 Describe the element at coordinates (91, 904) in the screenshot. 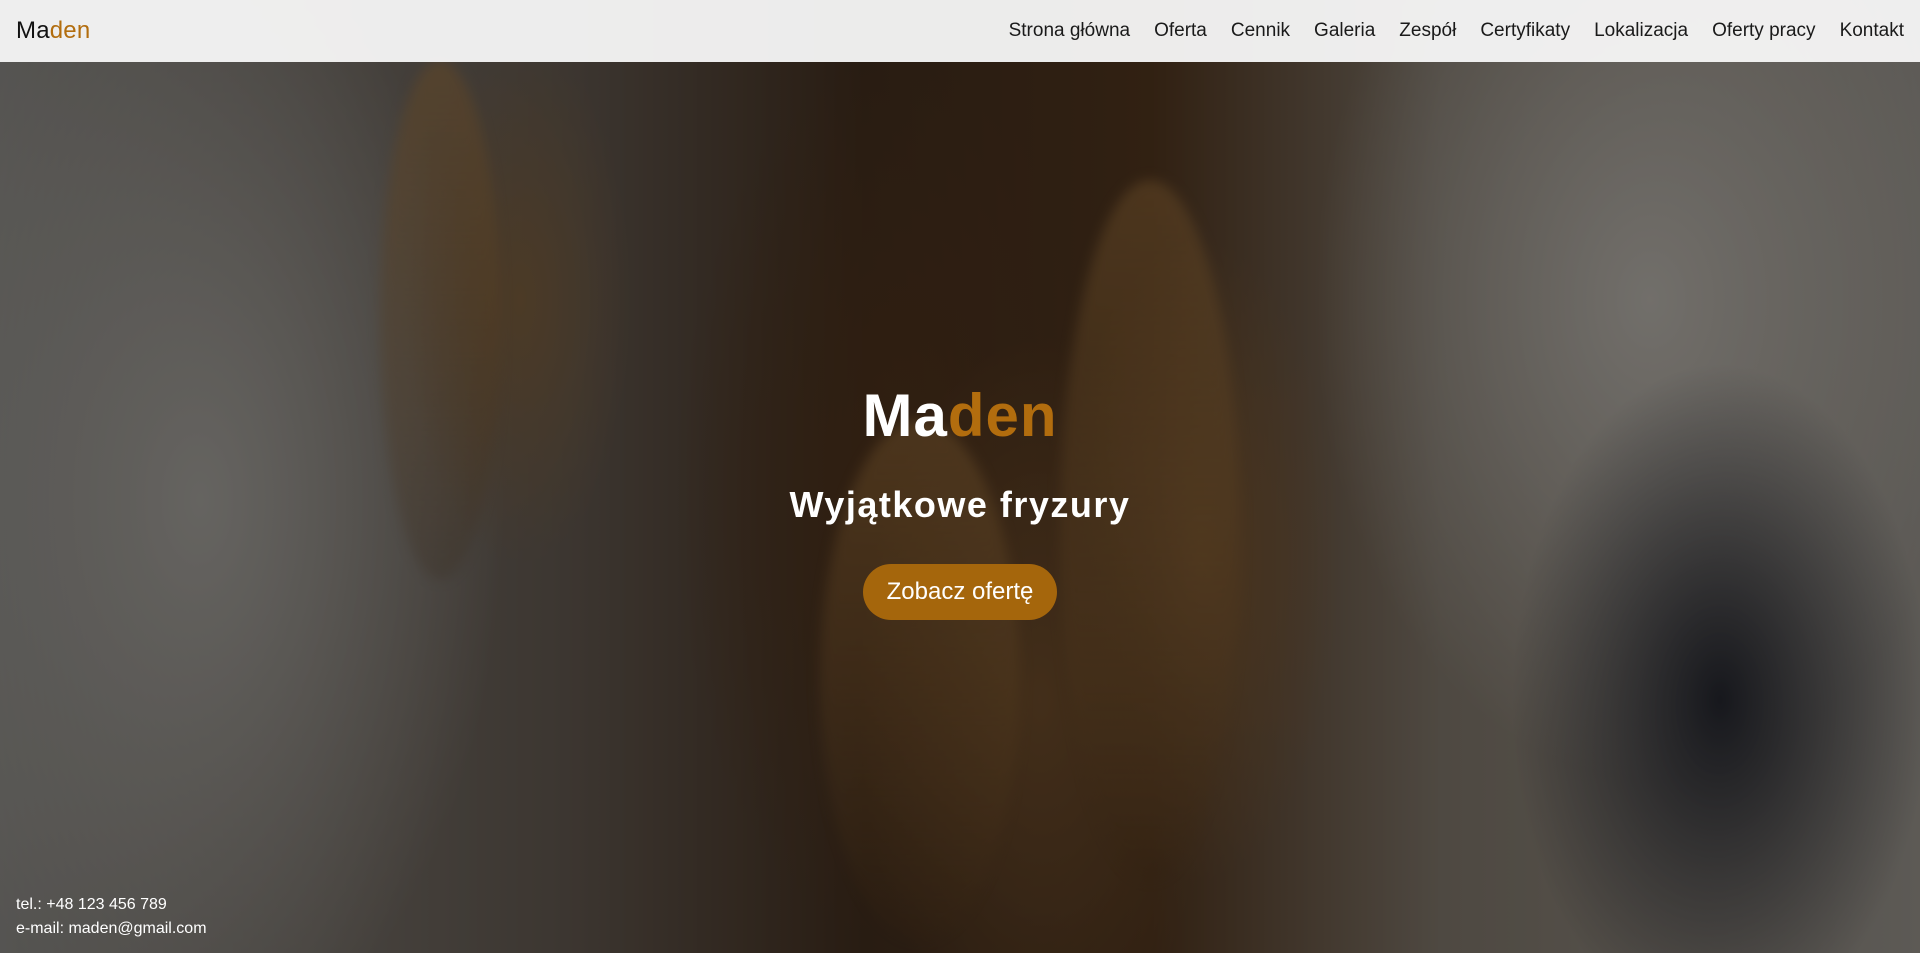

I see `contact-phone: tel.: +48 123 456 789` at that location.